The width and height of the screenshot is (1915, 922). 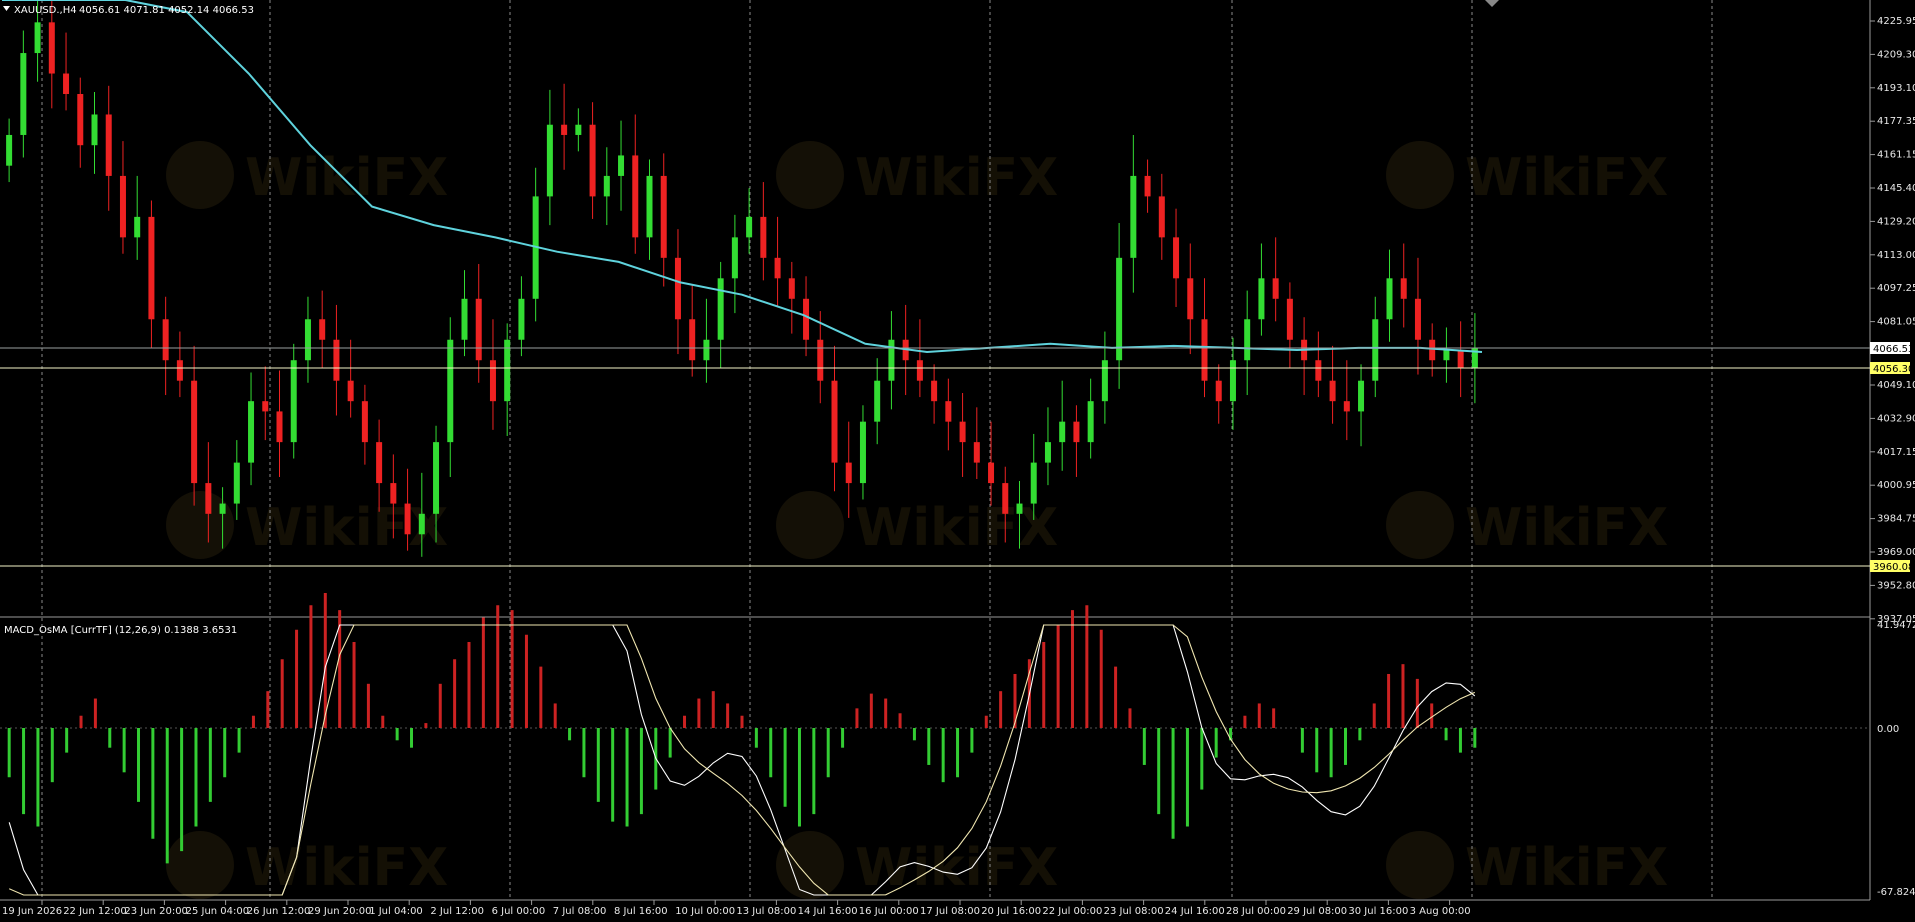 What do you see at coordinates (166, 10) in the screenshot?
I see `ohlc-values: 4056.61 4071.81 4052.14 4066.53` at bounding box center [166, 10].